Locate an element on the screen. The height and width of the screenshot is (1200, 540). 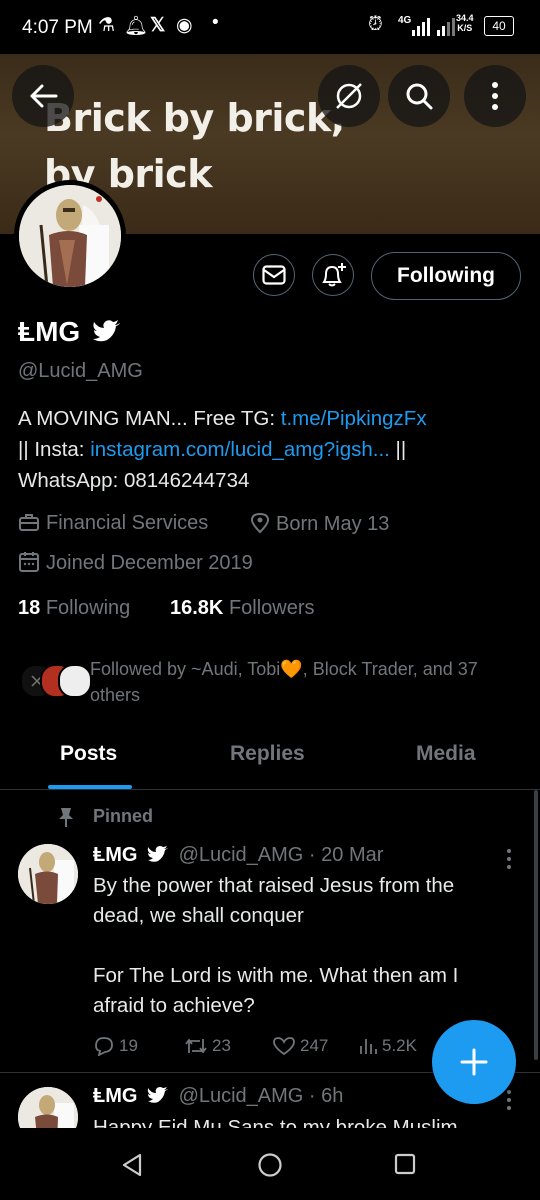
tweet-text: Happy Eid Mu Sans to my broke Muslim is located at coordinates (275, 1122).